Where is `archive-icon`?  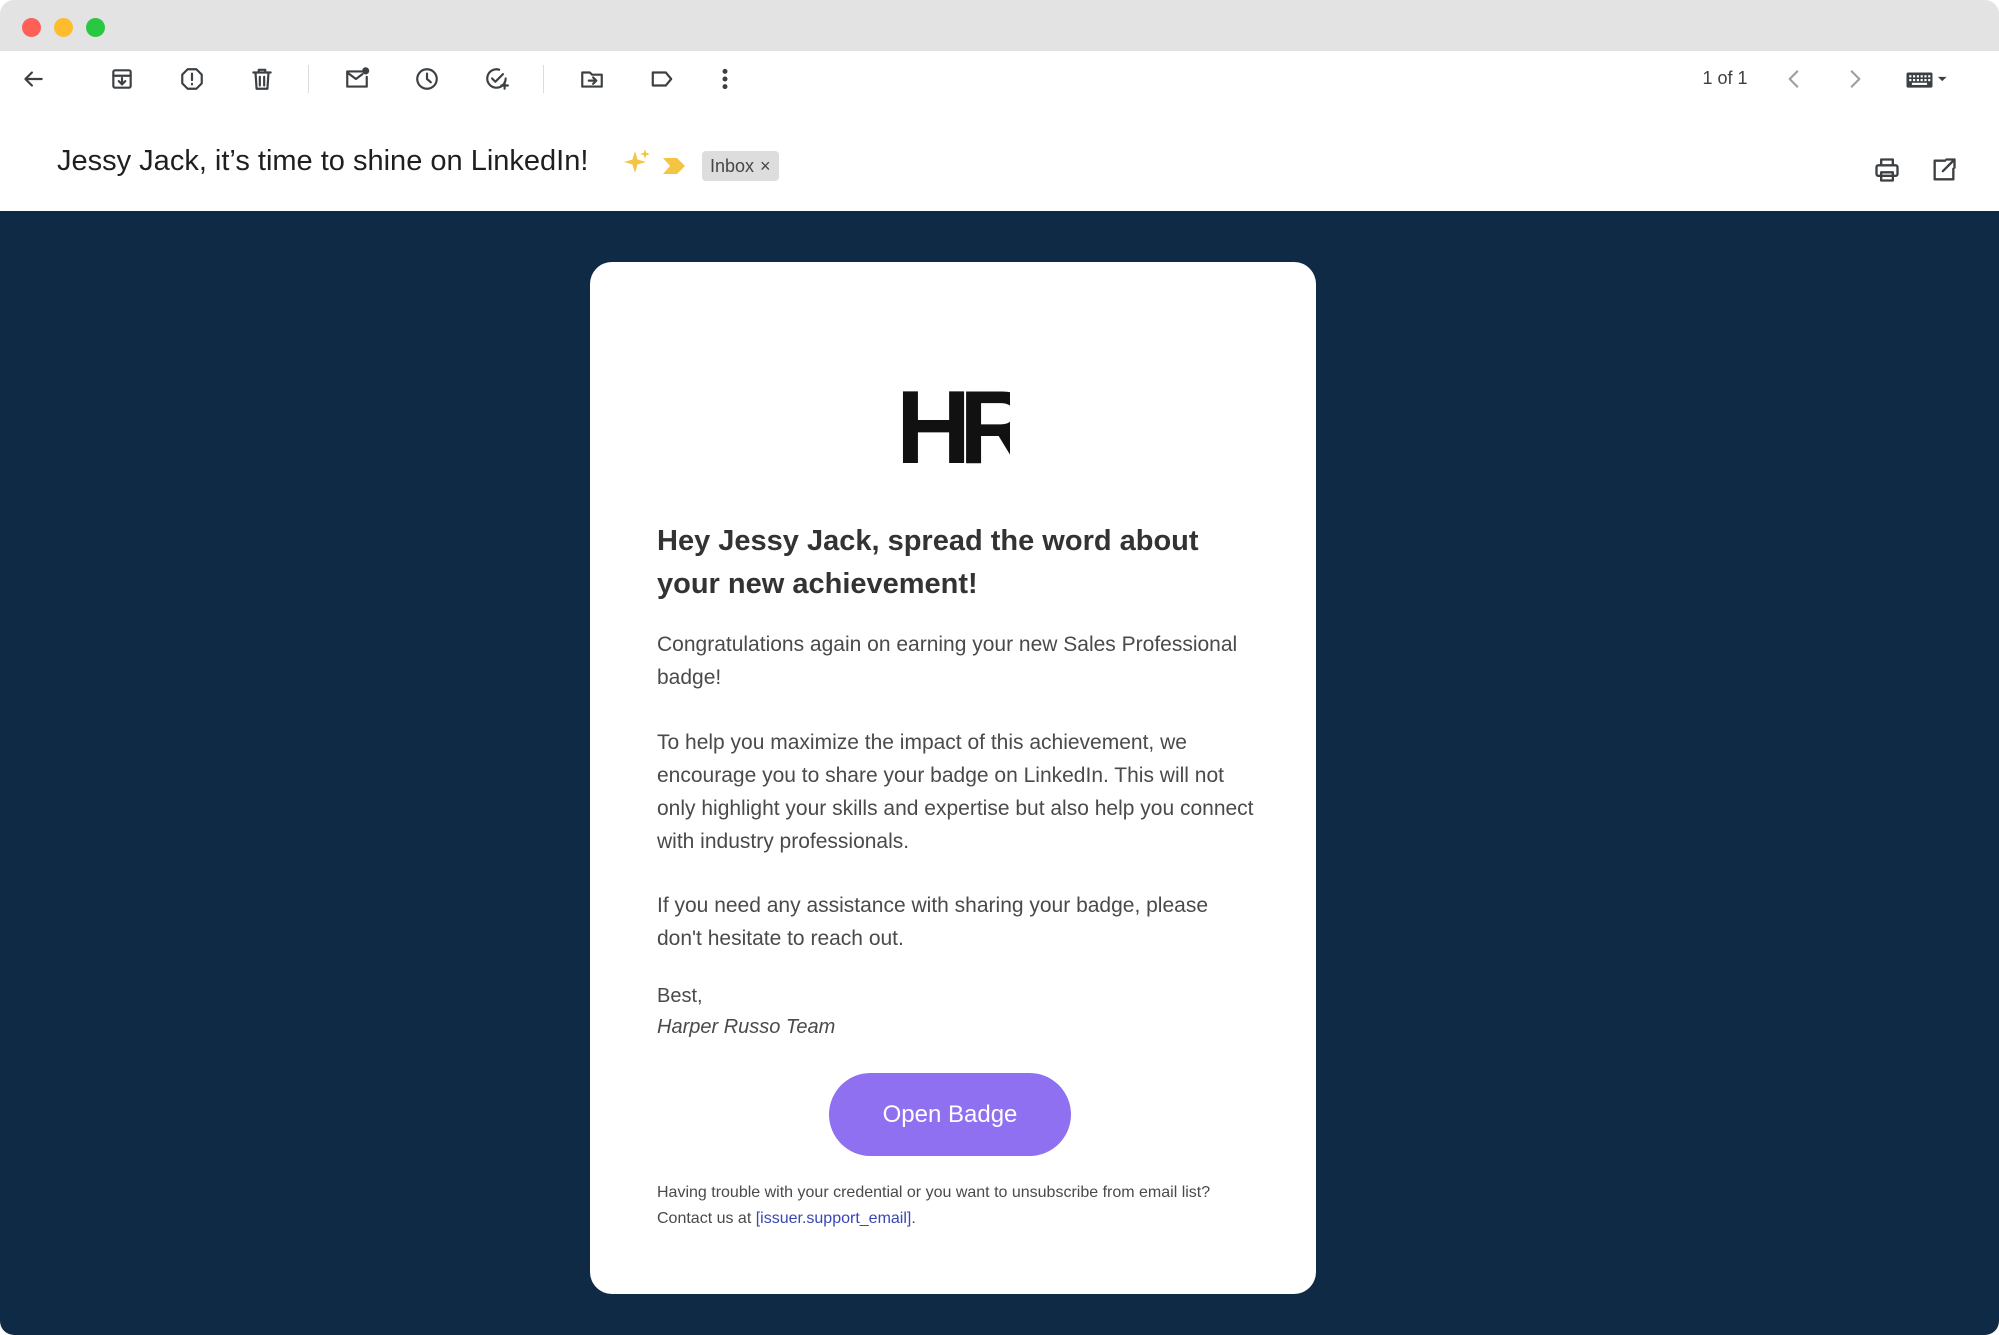
archive-icon is located at coordinates (122, 79).